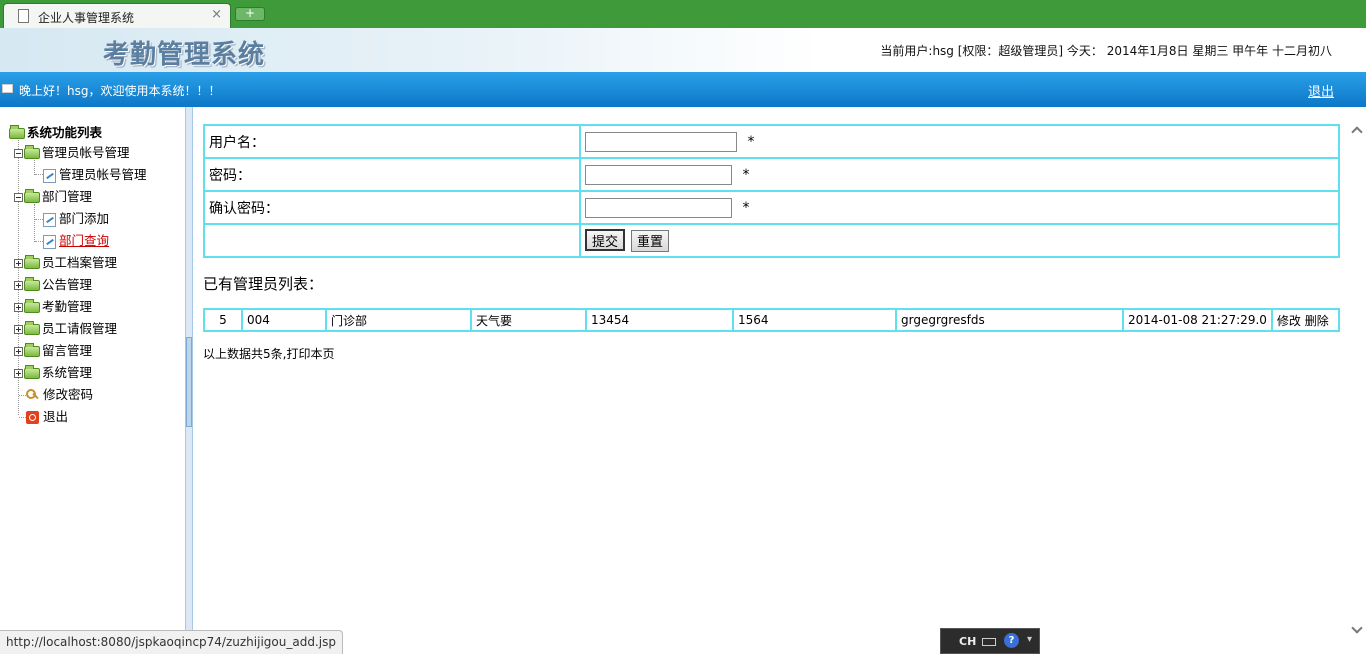  What do you see at coordinates (216, 14) in the screenshot?
I see `close-tab-icon: ×` at bounding box center [216, 14].